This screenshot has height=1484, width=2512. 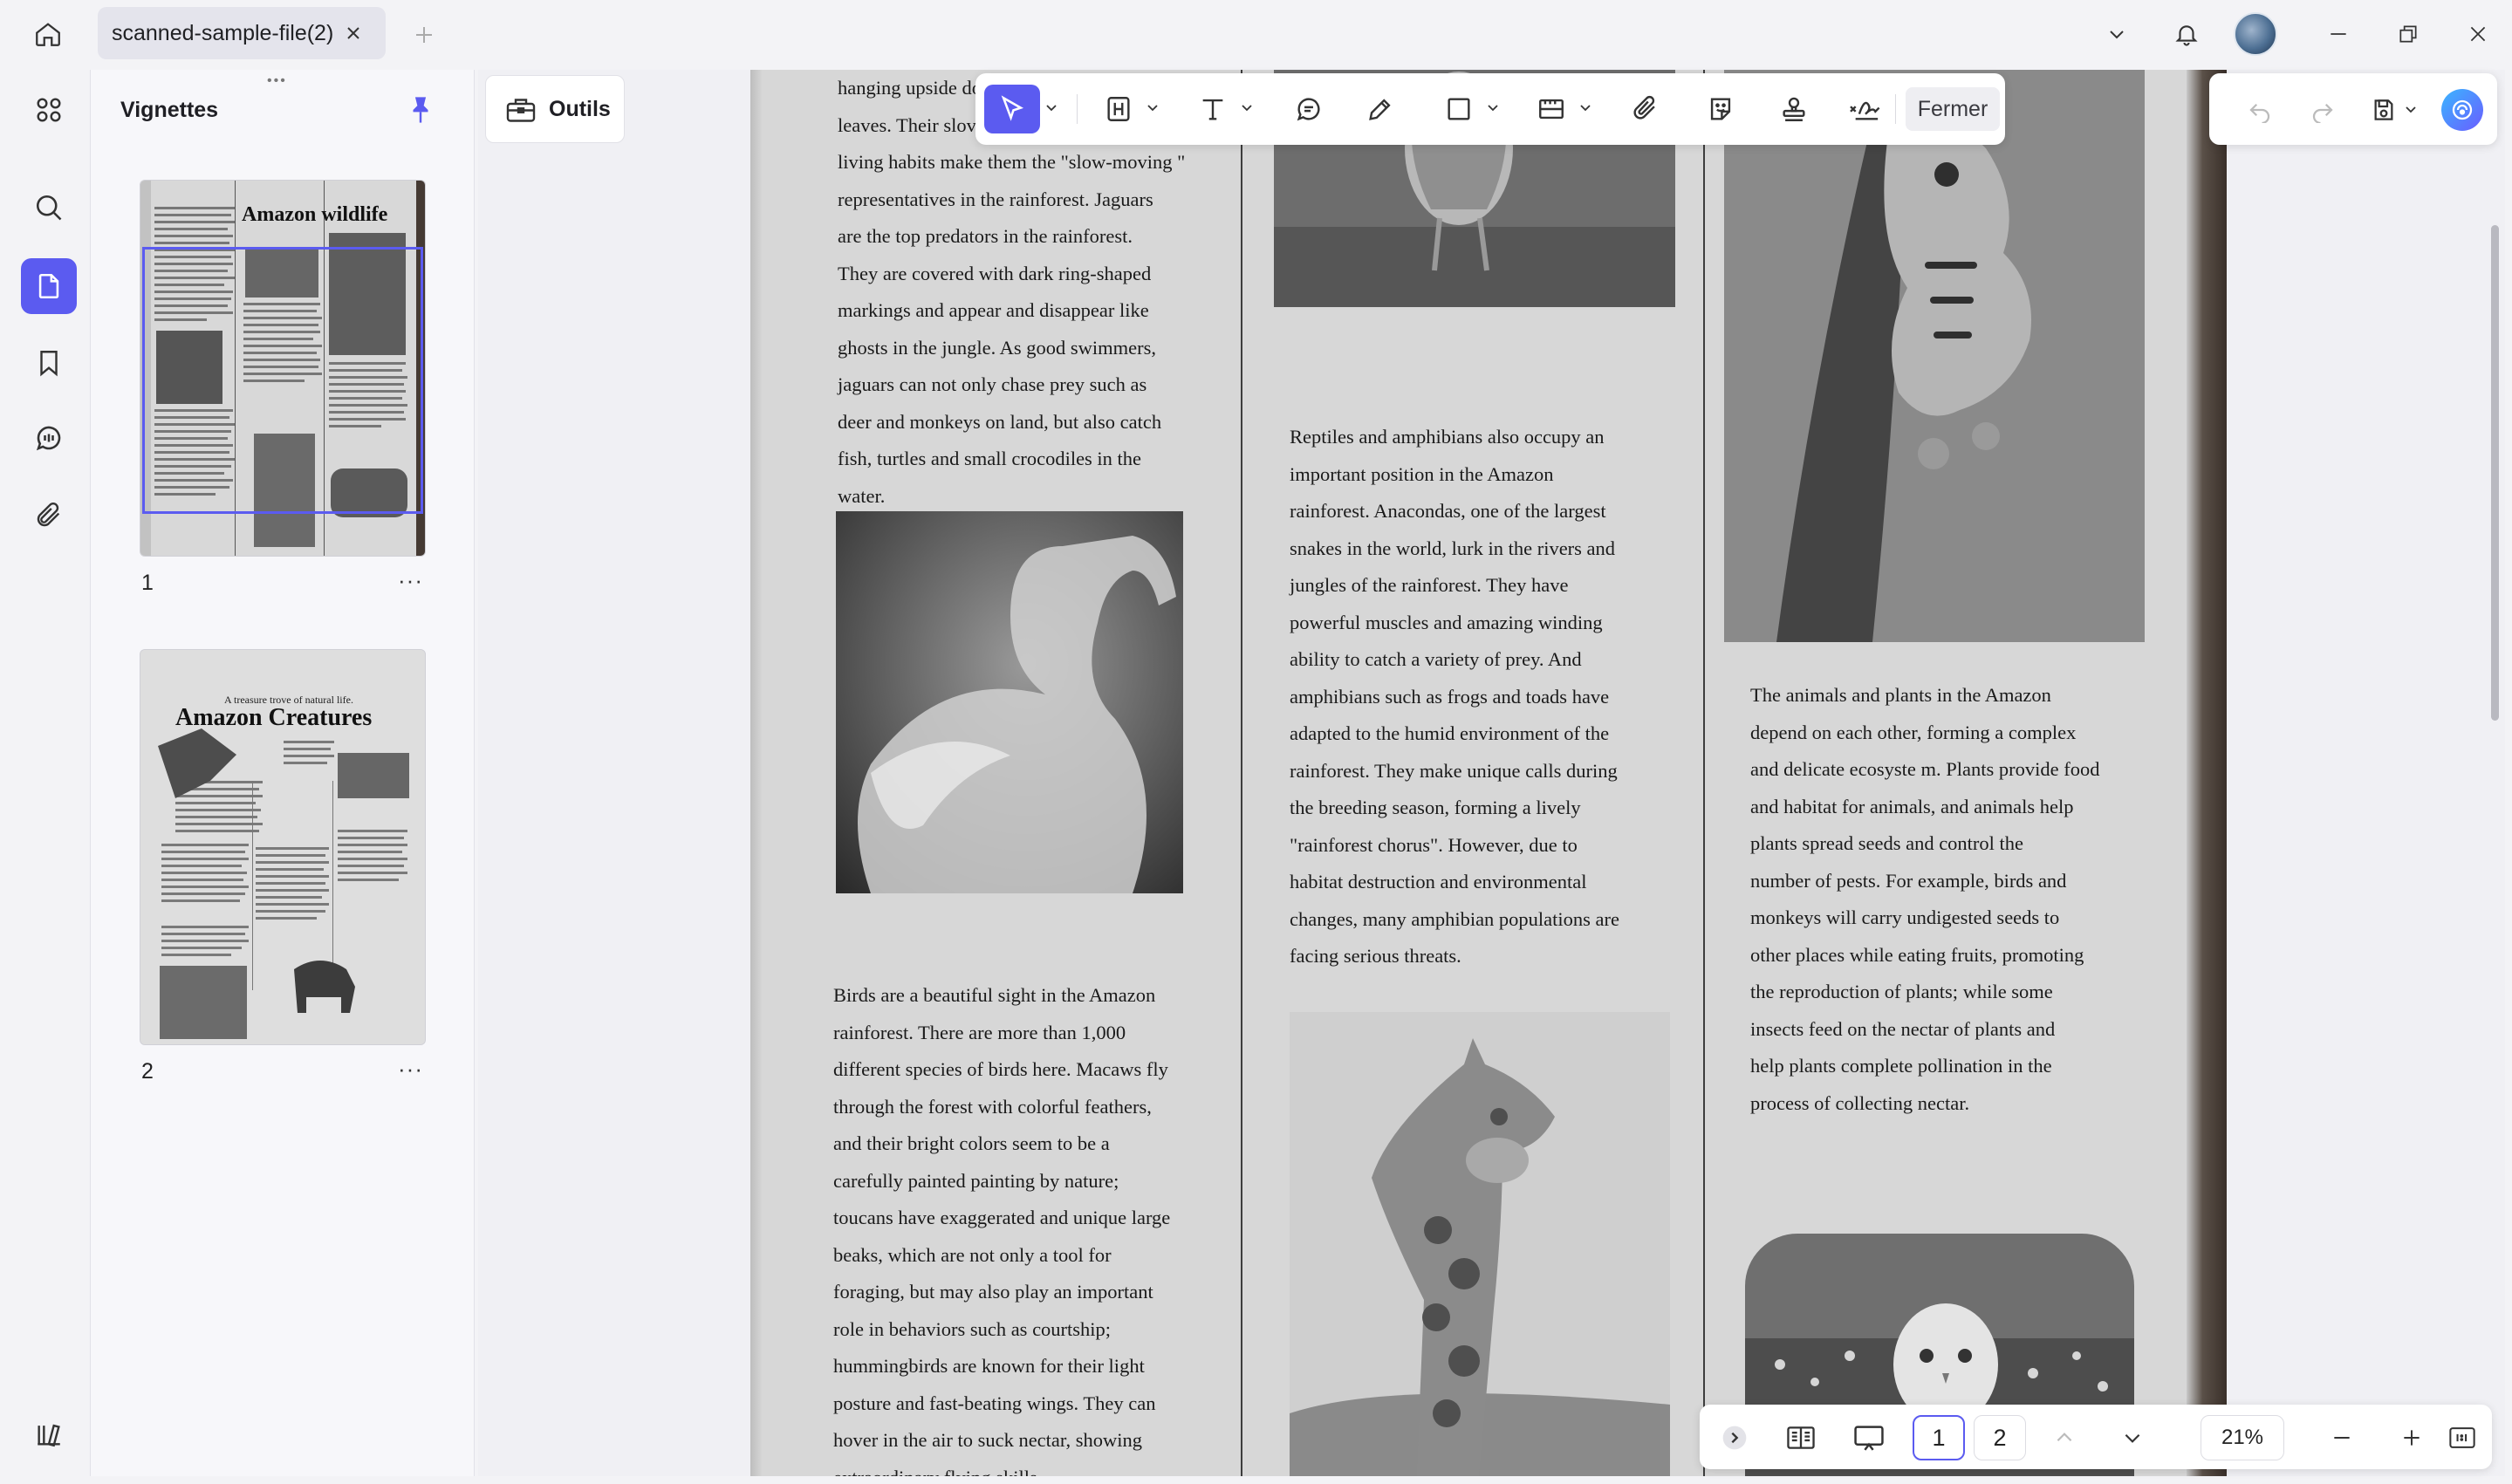 I want to click on tools-button: Outils, so click(x=555, y=109).